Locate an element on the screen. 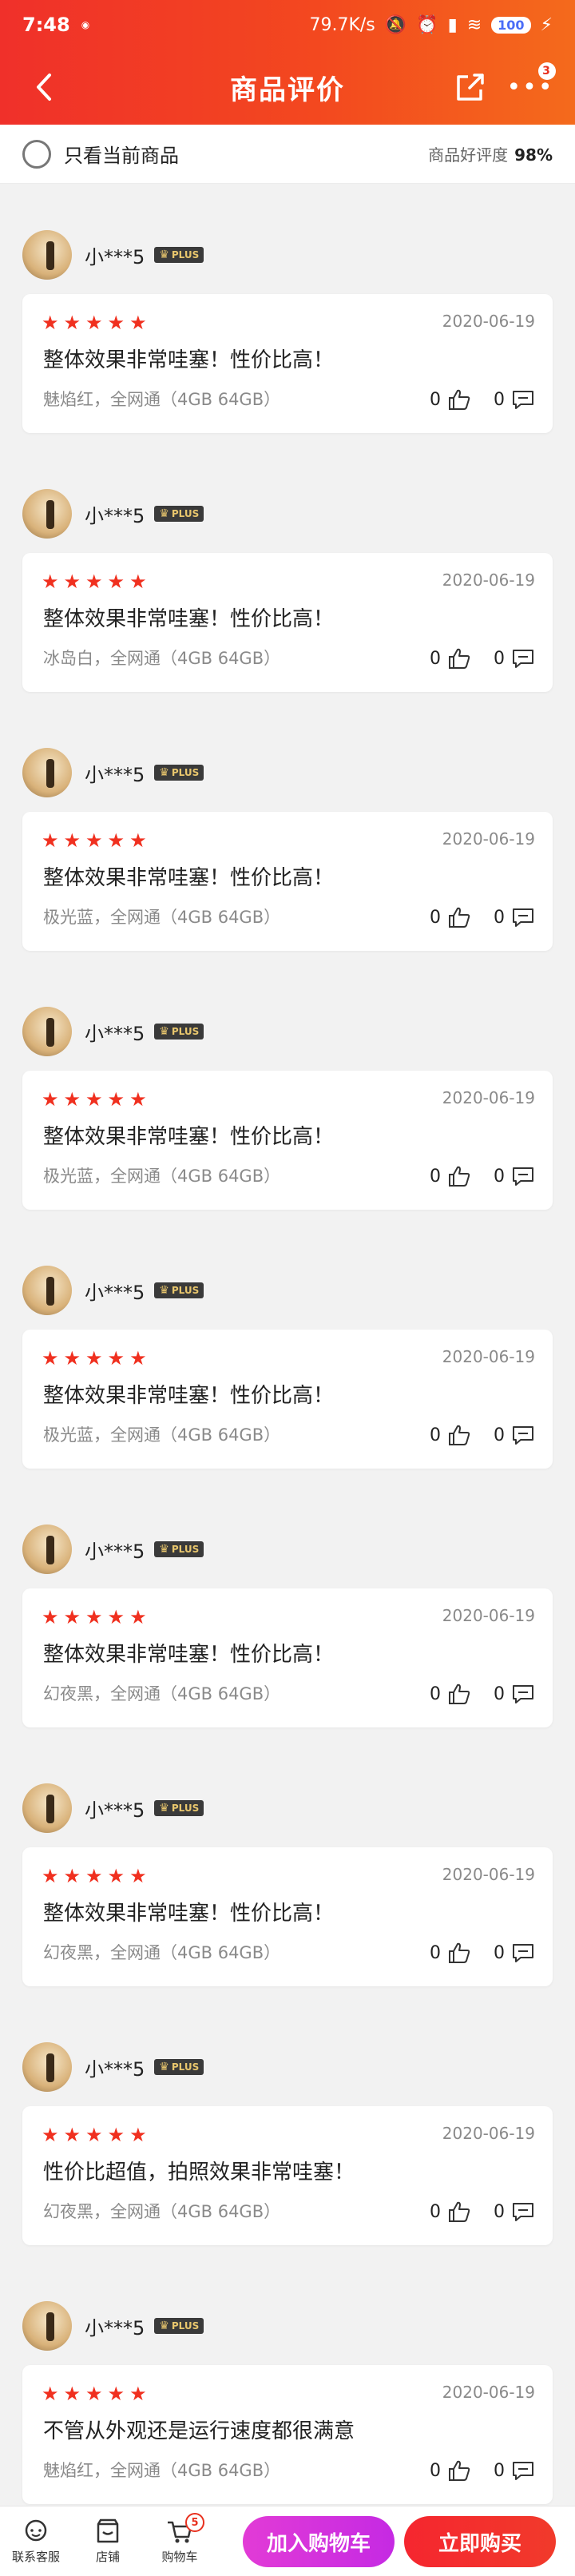  cart-button: 购物车 5 is located at coordinates (180, 2539).